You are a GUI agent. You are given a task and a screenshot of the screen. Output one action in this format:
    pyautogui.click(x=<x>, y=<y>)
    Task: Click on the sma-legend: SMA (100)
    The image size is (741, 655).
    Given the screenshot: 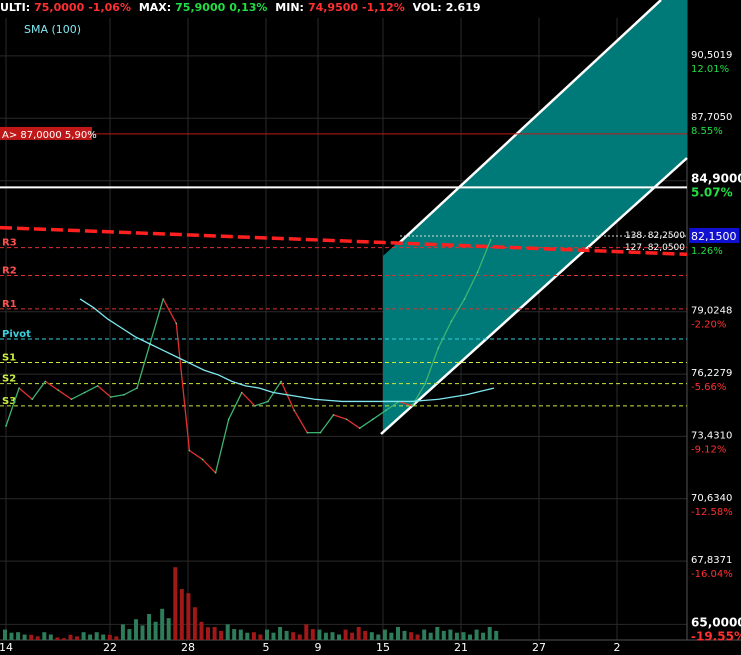 What is the action you would take?
    pyautogui.click(x=52, y=29)
    